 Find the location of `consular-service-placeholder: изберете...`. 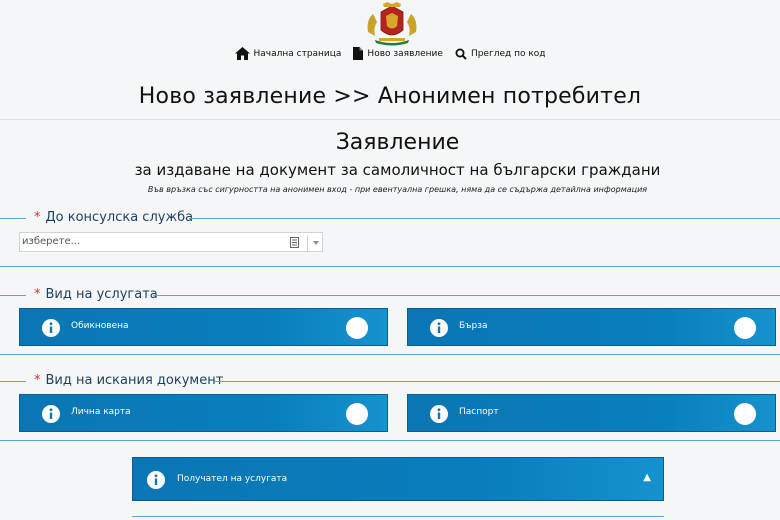

consular-service-placeholder: изберете... is located at coordinates (51, 241).